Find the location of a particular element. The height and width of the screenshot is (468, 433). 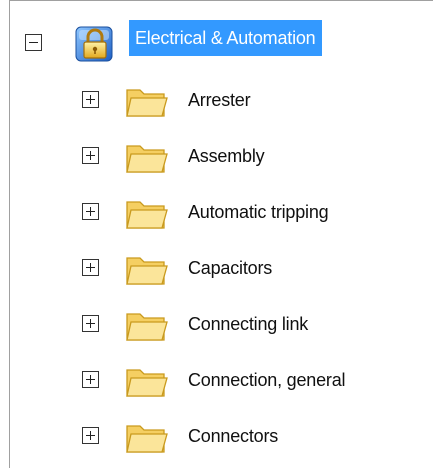

tree-node-label: Assembly is located at coordinates (226, 156).